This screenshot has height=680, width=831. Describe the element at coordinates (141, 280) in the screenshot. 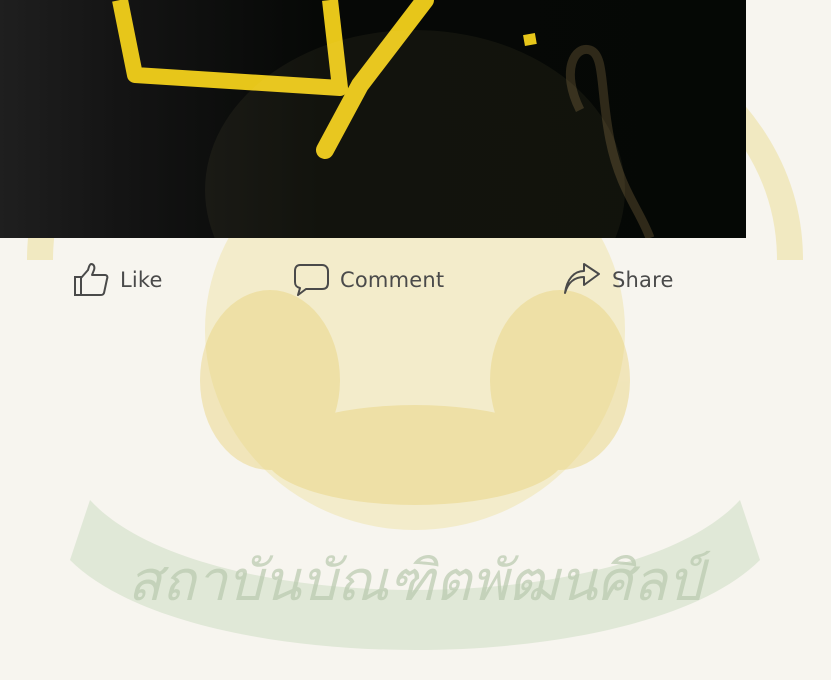

I see `like-label: Like` at that location.